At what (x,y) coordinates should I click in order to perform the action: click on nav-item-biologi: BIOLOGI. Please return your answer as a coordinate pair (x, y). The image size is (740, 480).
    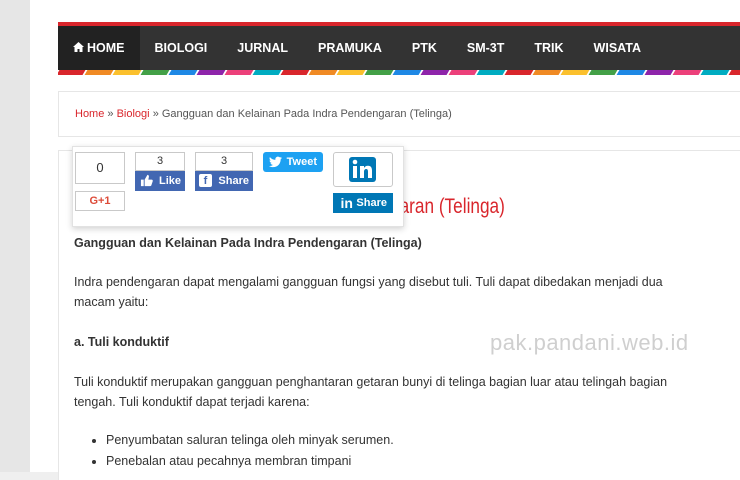
    Looking at the image, I should click on (181, 48).